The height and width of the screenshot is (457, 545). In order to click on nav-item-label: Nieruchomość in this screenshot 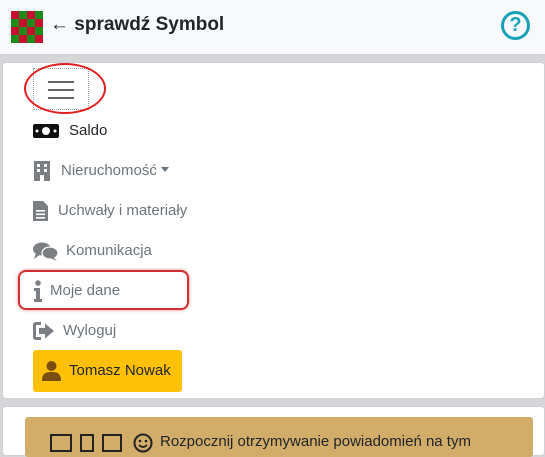, I will do `click(115, 171)`.